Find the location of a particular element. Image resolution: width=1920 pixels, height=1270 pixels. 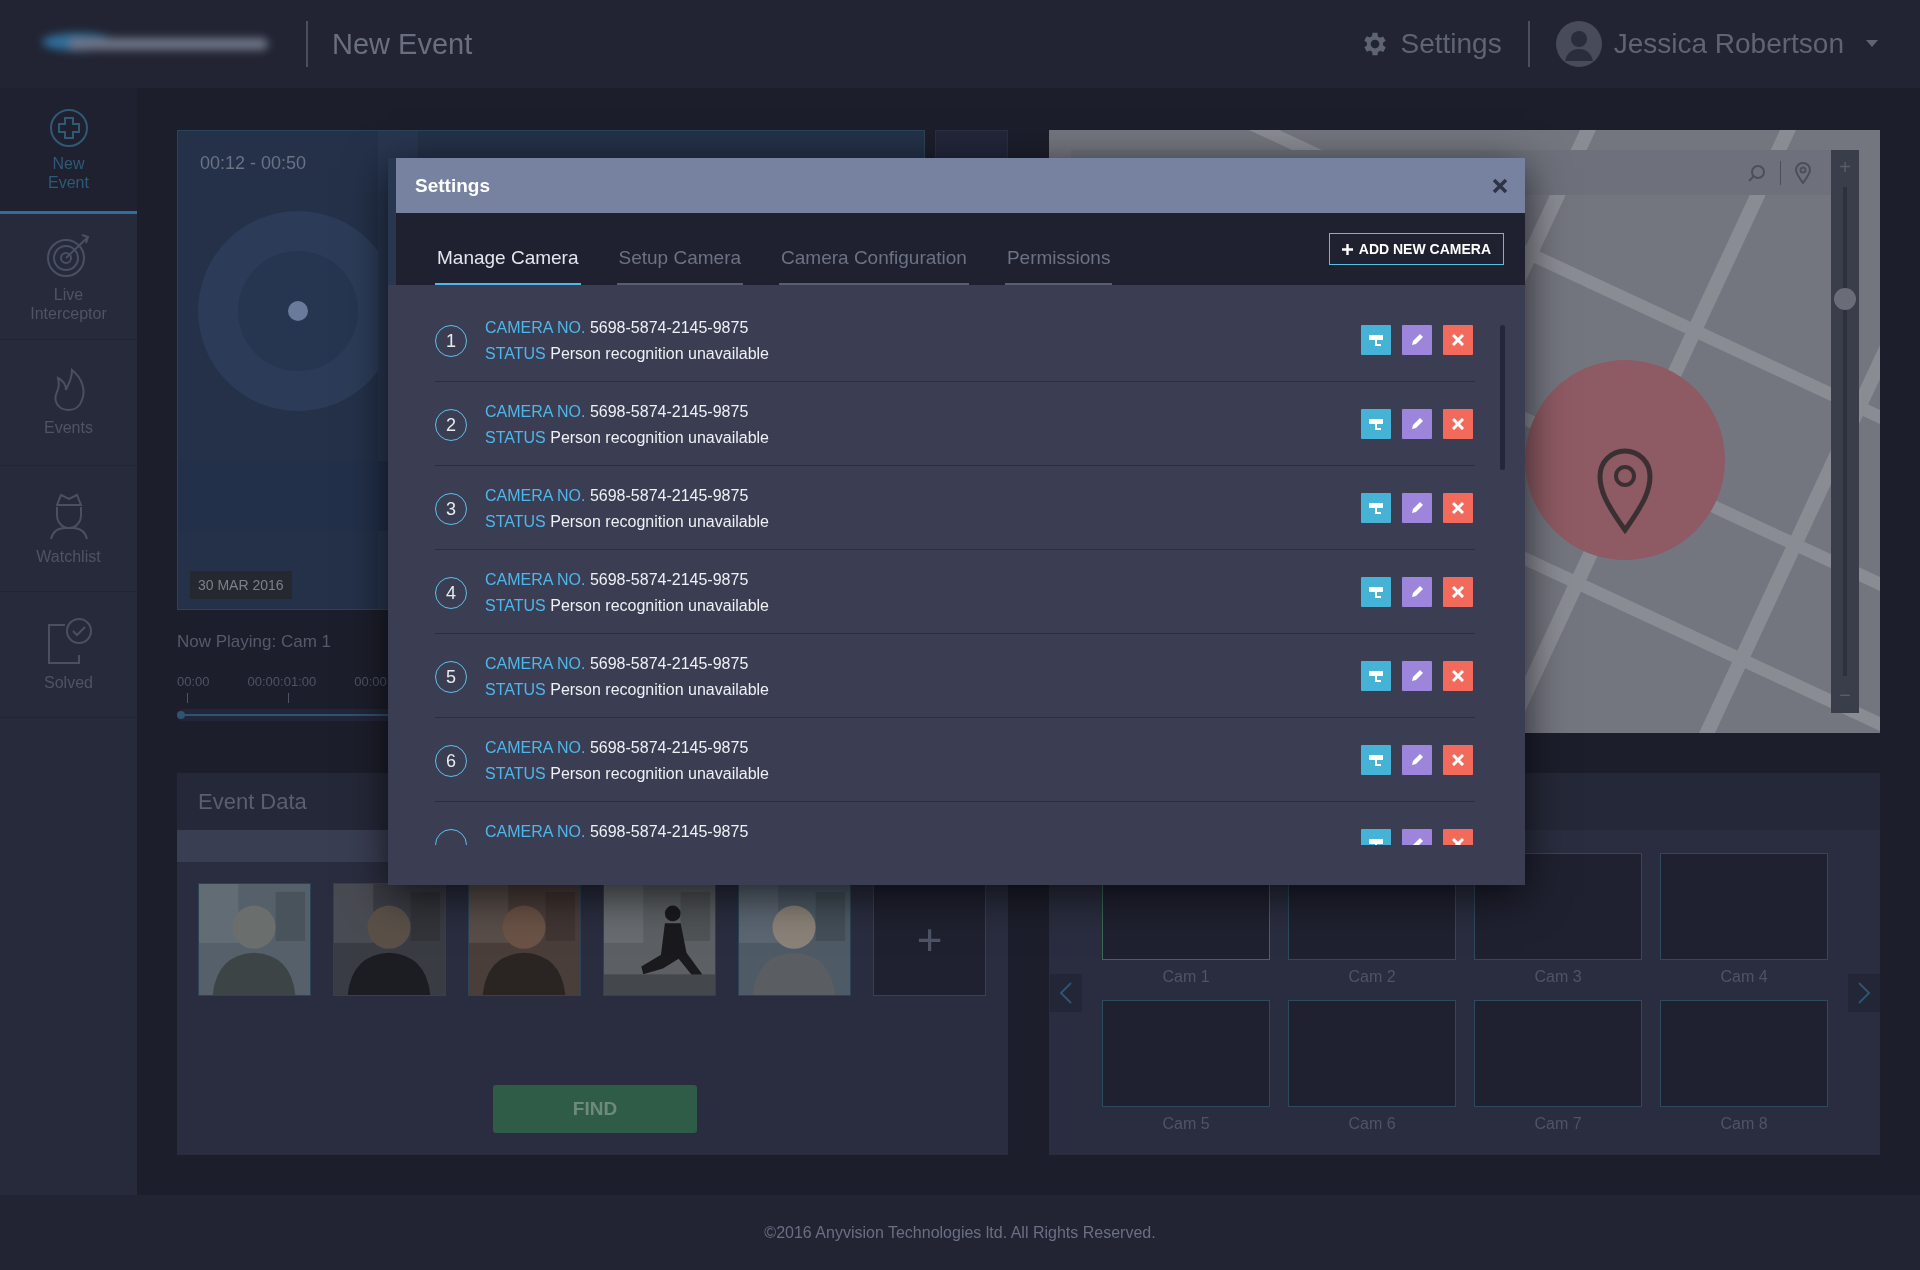

location-pin-icon is located at coordinates (1803, 172).